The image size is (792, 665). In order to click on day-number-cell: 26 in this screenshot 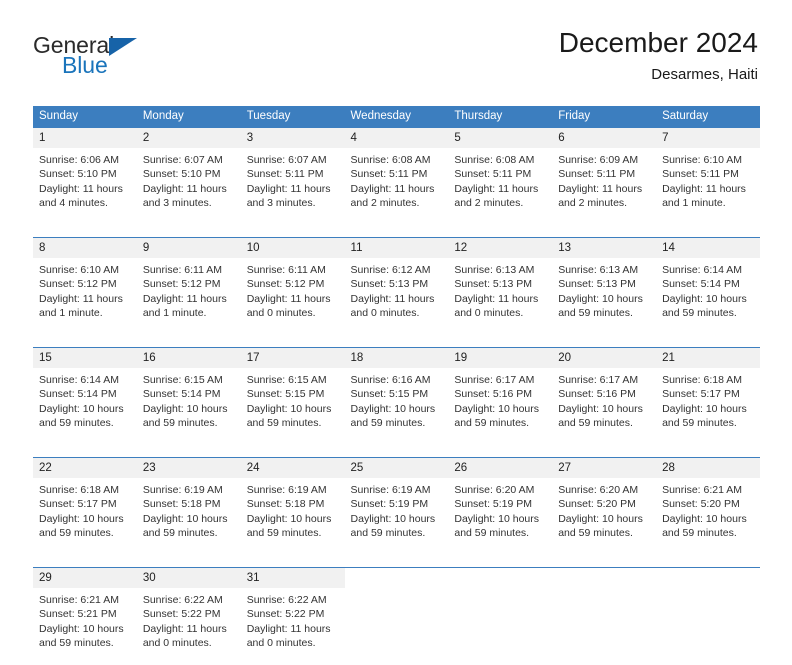, I will do `click(500, 468)`.